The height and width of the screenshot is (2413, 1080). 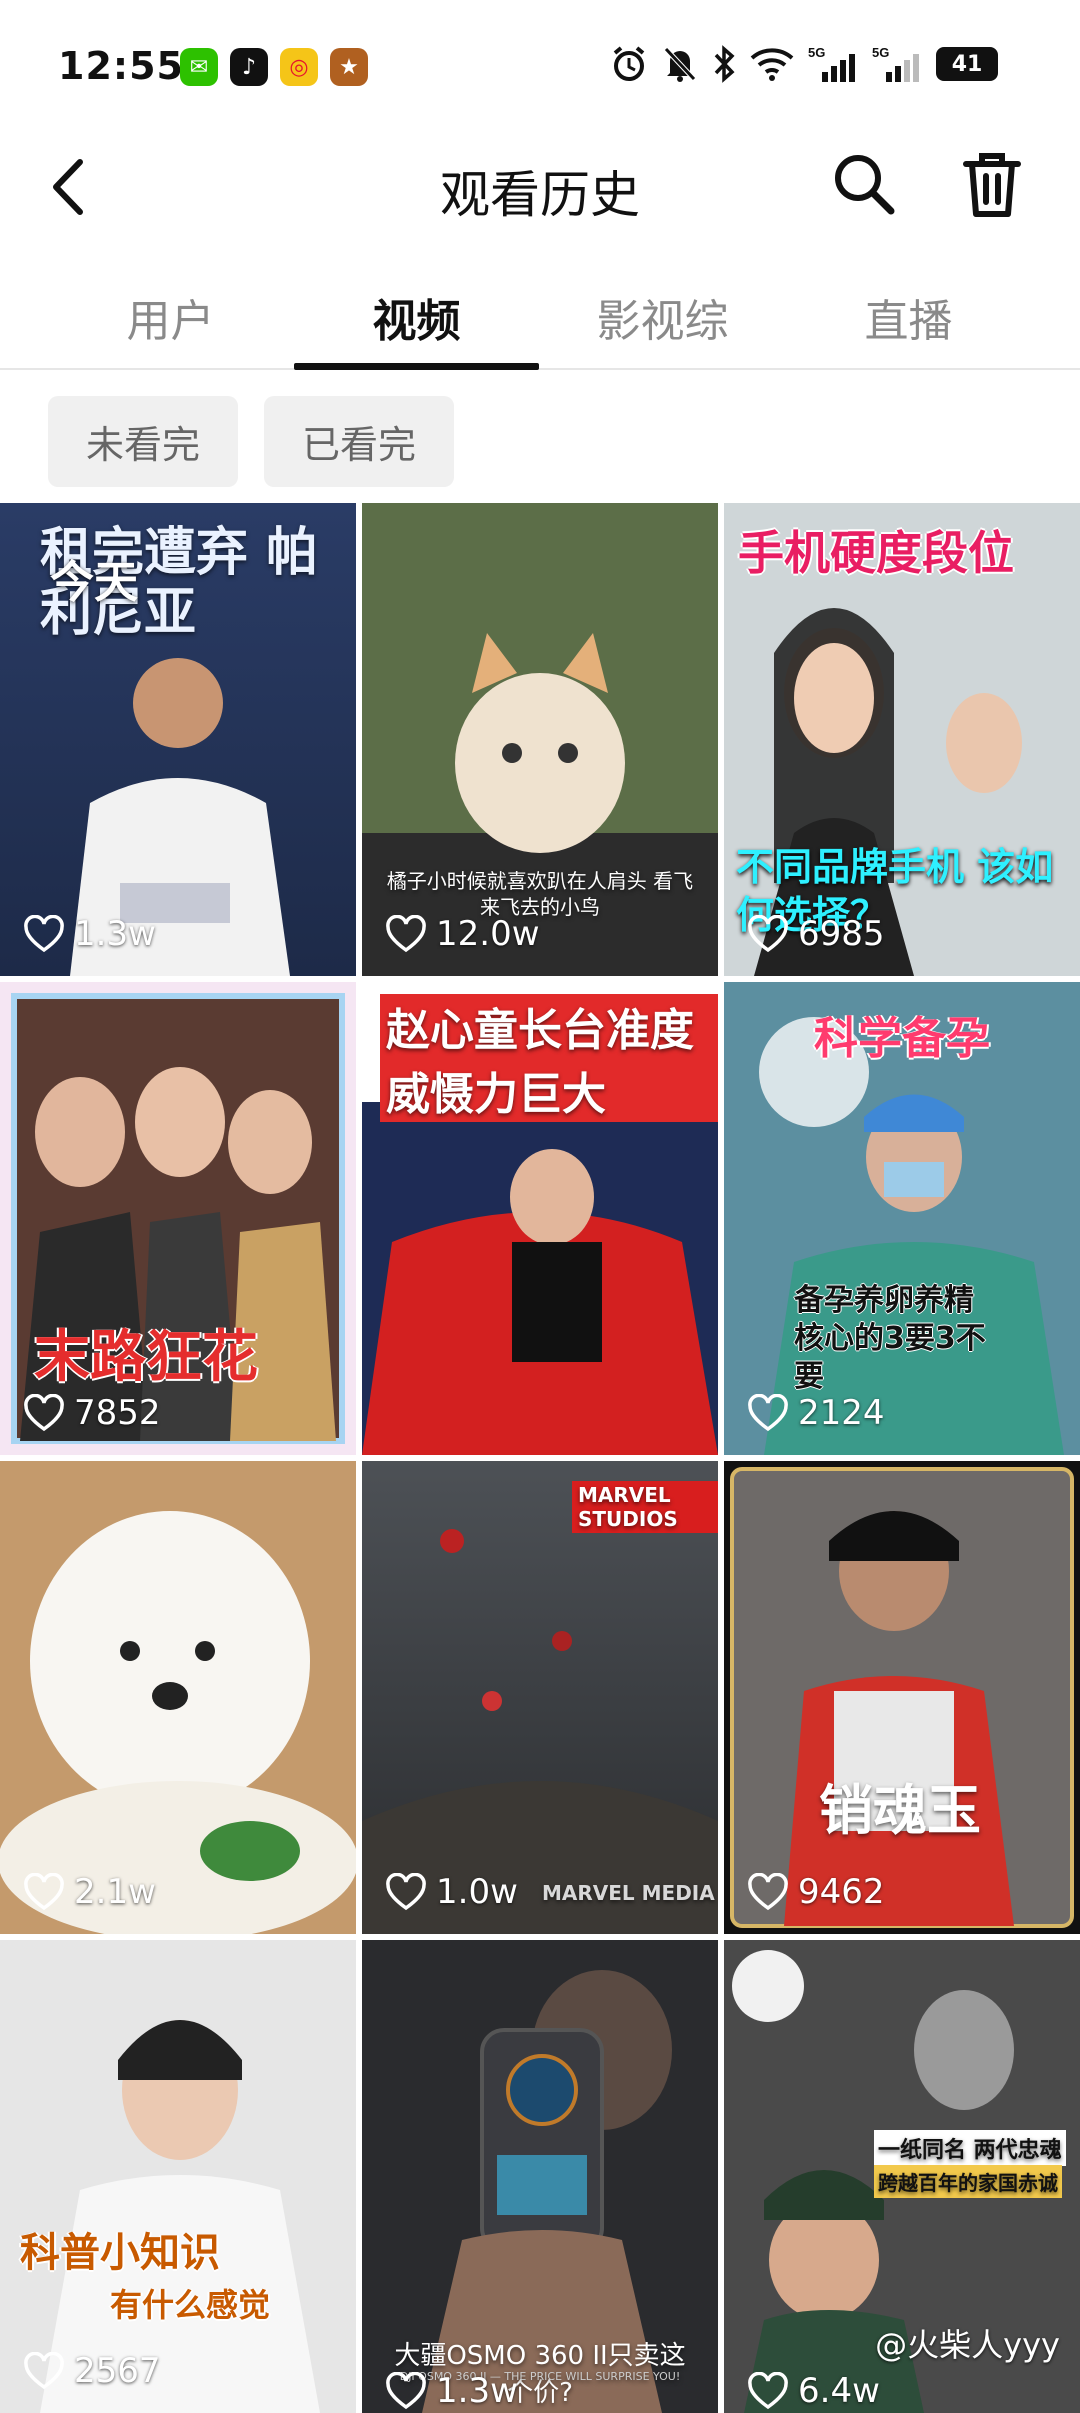 I want to click on like-count-text: 9462, so click(x=841, y=1892).